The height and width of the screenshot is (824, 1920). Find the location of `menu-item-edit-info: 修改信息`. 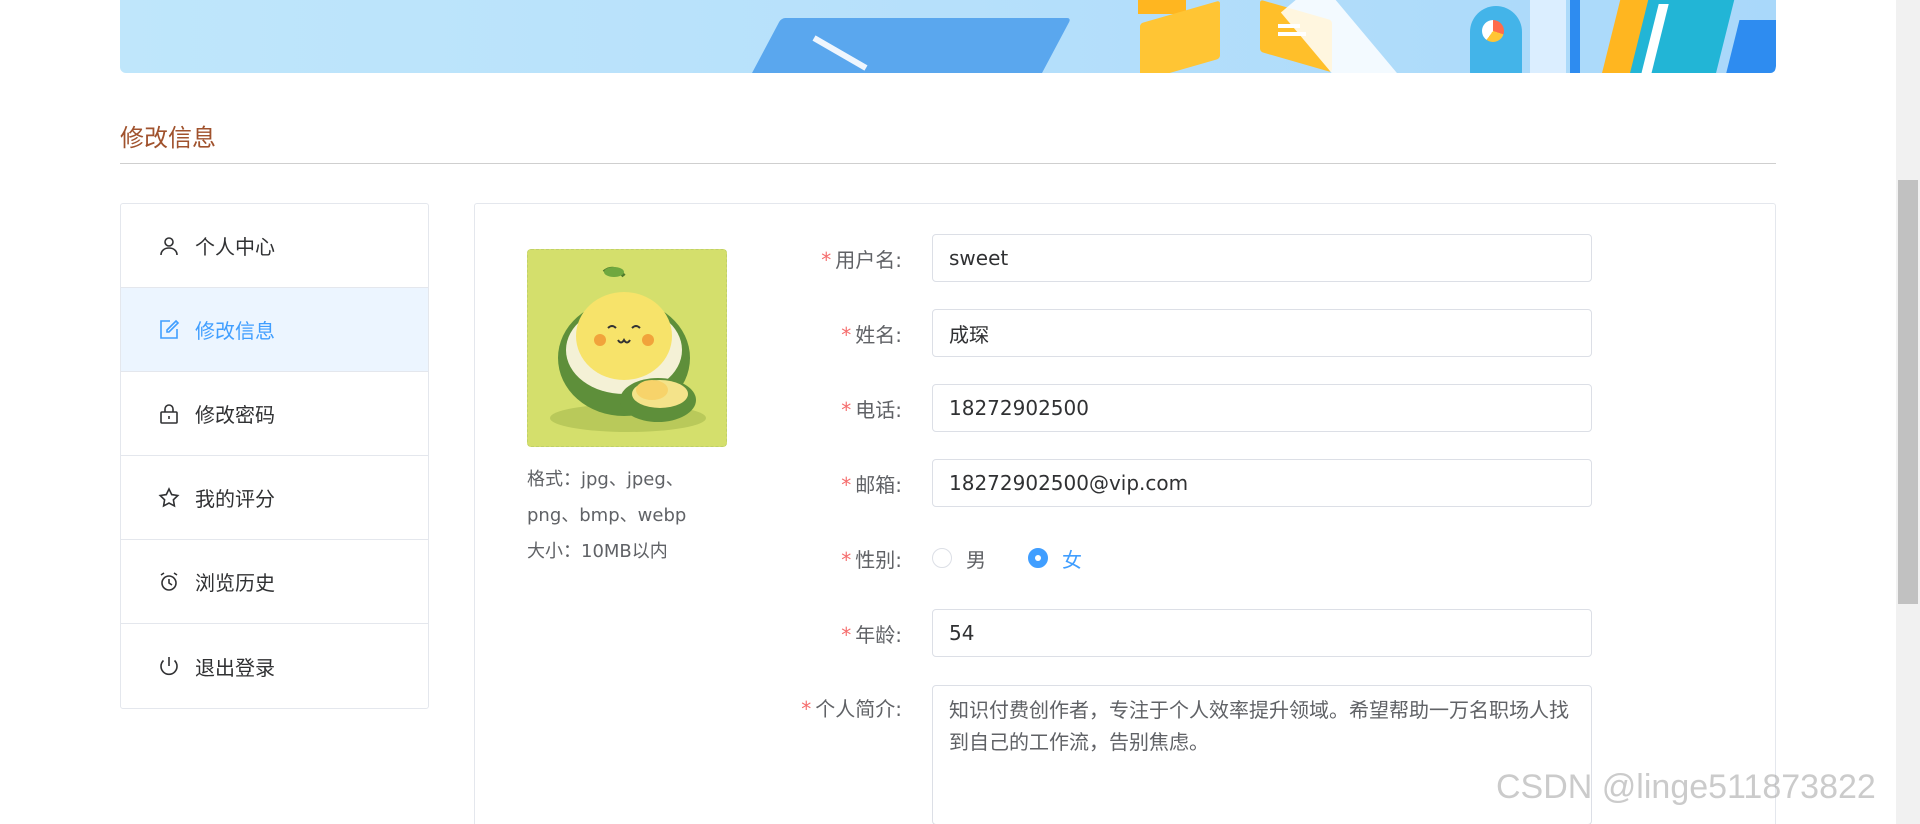

menu-item-edit-info: 修改信息 is located at coordinates (274, 330).